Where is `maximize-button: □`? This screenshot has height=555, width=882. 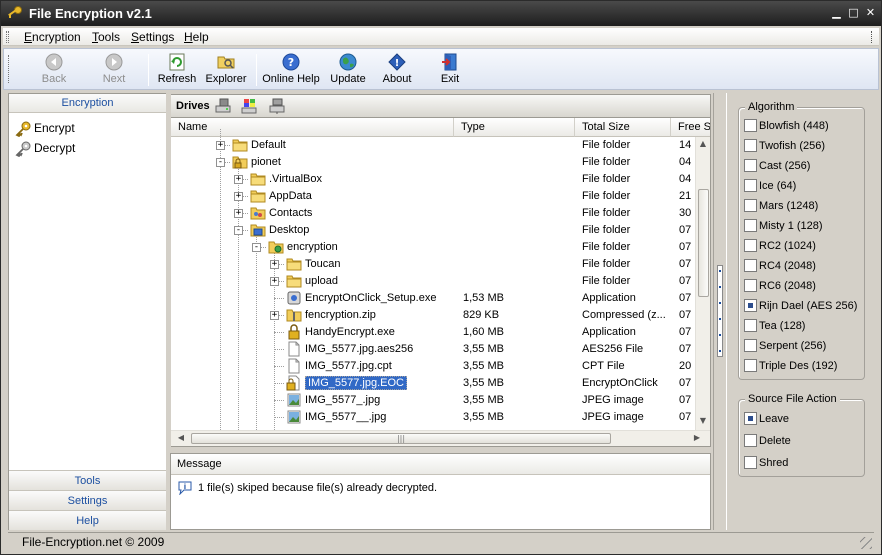
maximize-button: □ is located at coordinates (853, 13).